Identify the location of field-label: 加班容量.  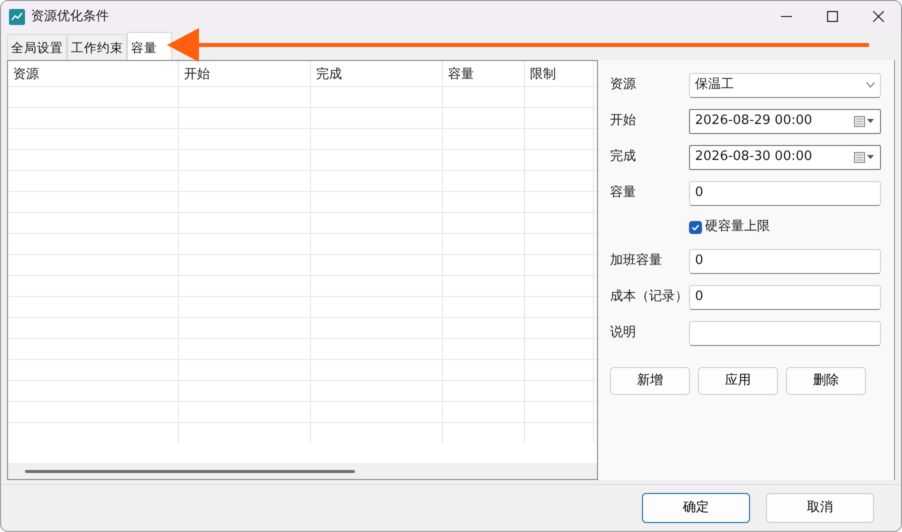
(636, 261).